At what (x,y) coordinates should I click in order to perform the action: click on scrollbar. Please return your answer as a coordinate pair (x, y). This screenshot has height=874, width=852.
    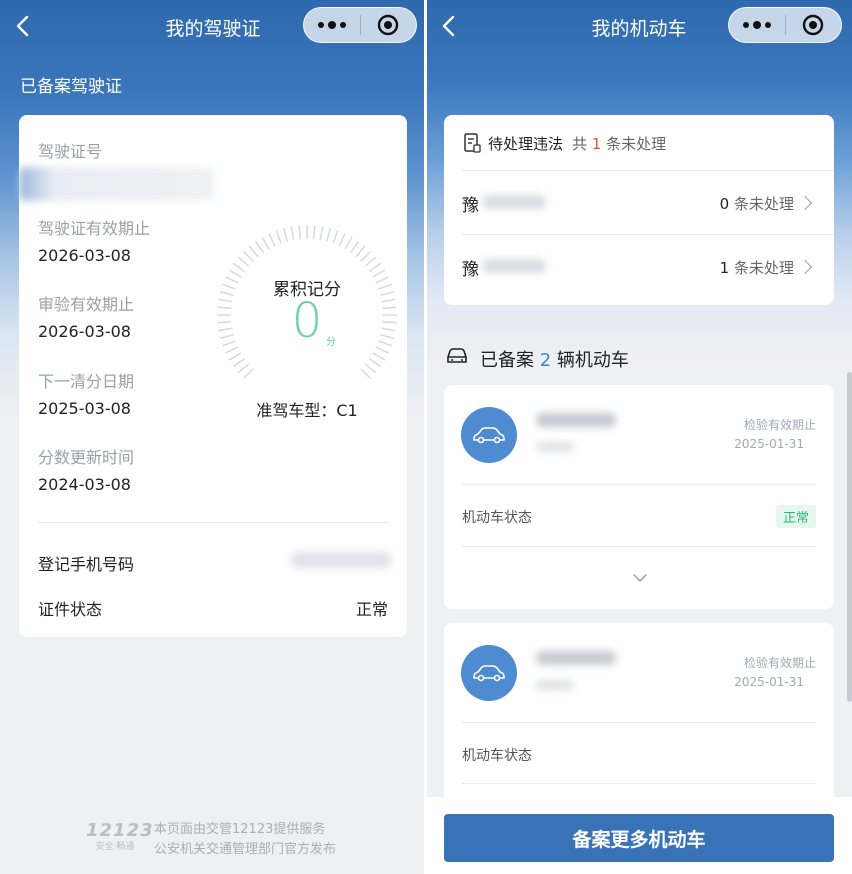
    Looking at the image, I should click on (849, 537).